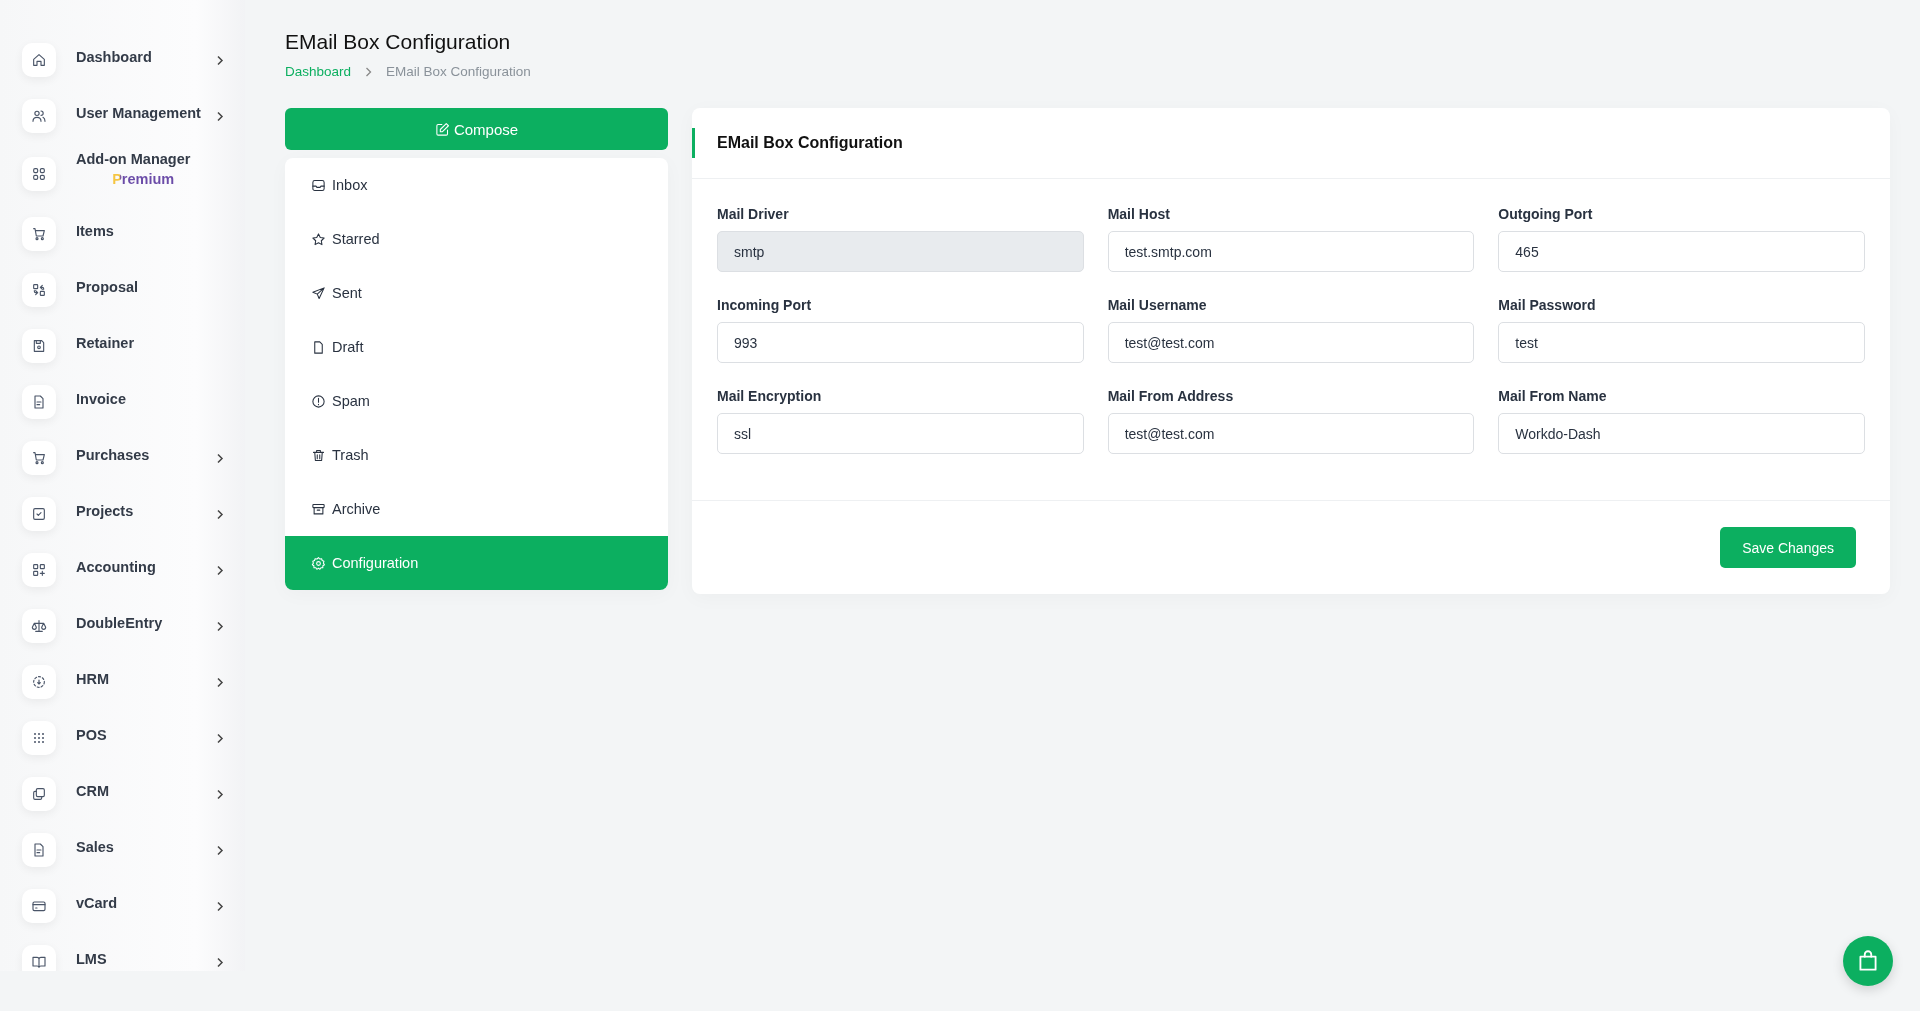 Image resolution: width=1920 pixels, height=1011 pixels. I want to click on home-icon, so click(39, 60).